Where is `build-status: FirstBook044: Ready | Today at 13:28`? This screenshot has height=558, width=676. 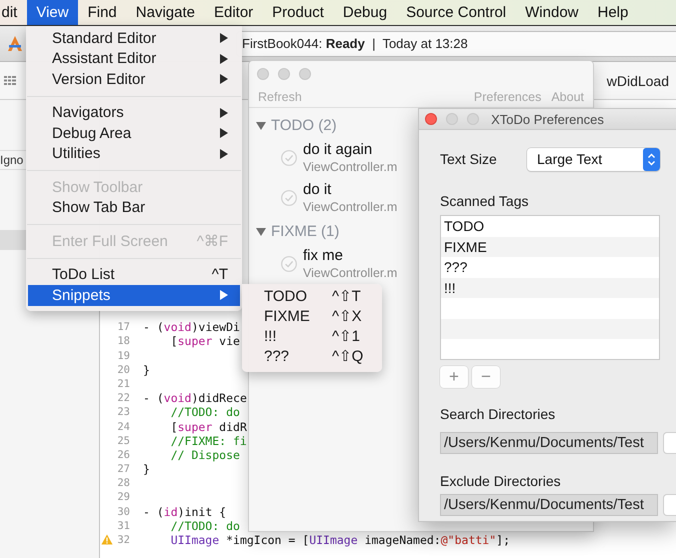 build-status: FirstBook044: Ready | Today at 13:28 is located at coordinates (355, 43).